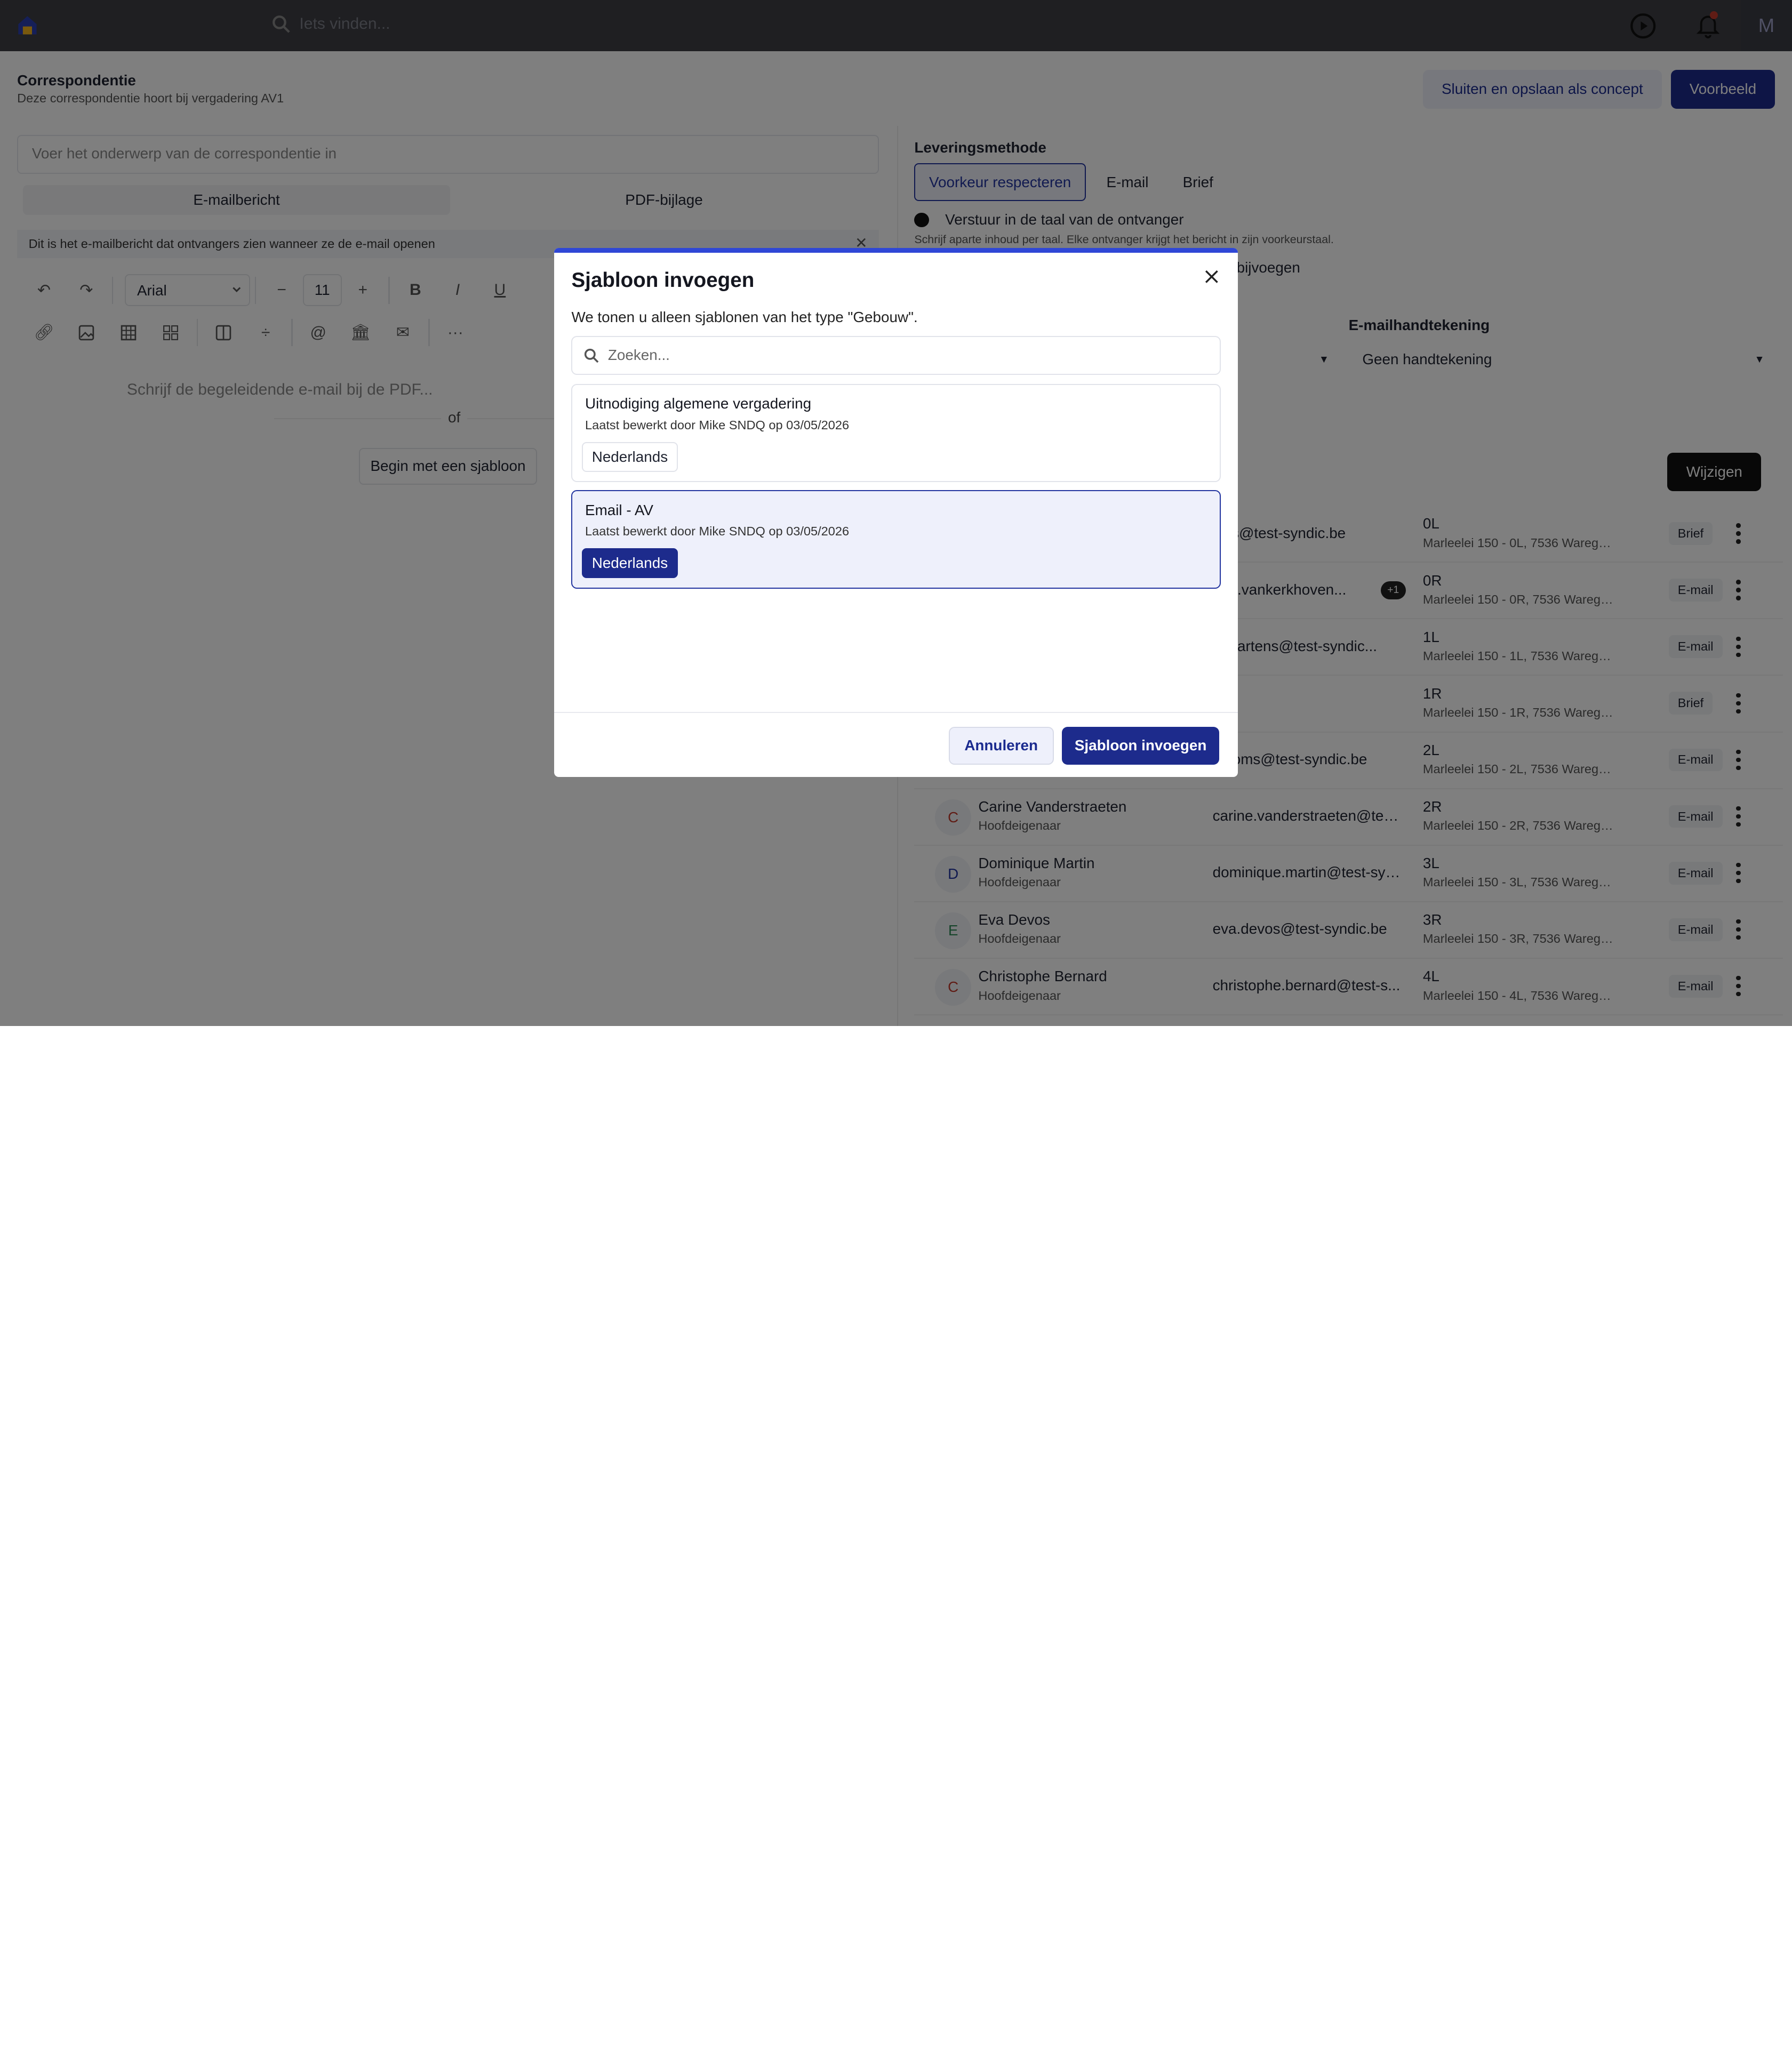 The width and height of the screenshot is (1792, 2052). I want to click on template-name: Uitnodiging algemene vergadering, so click(698, 403).